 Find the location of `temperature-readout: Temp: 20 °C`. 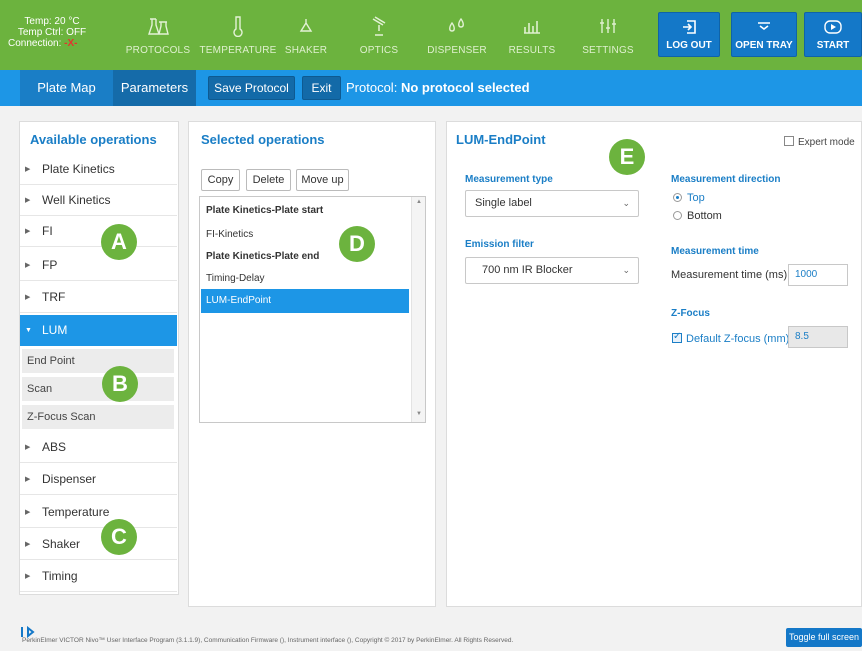

temperature-readout: Temp: 20 °C is located at coordinates (52, 21).